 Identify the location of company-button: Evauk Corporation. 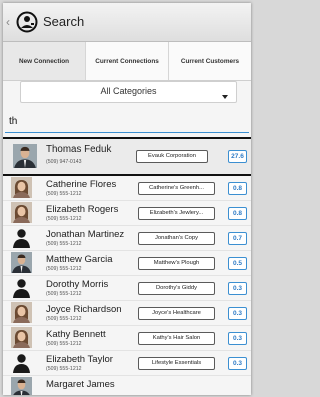
(172, 156).